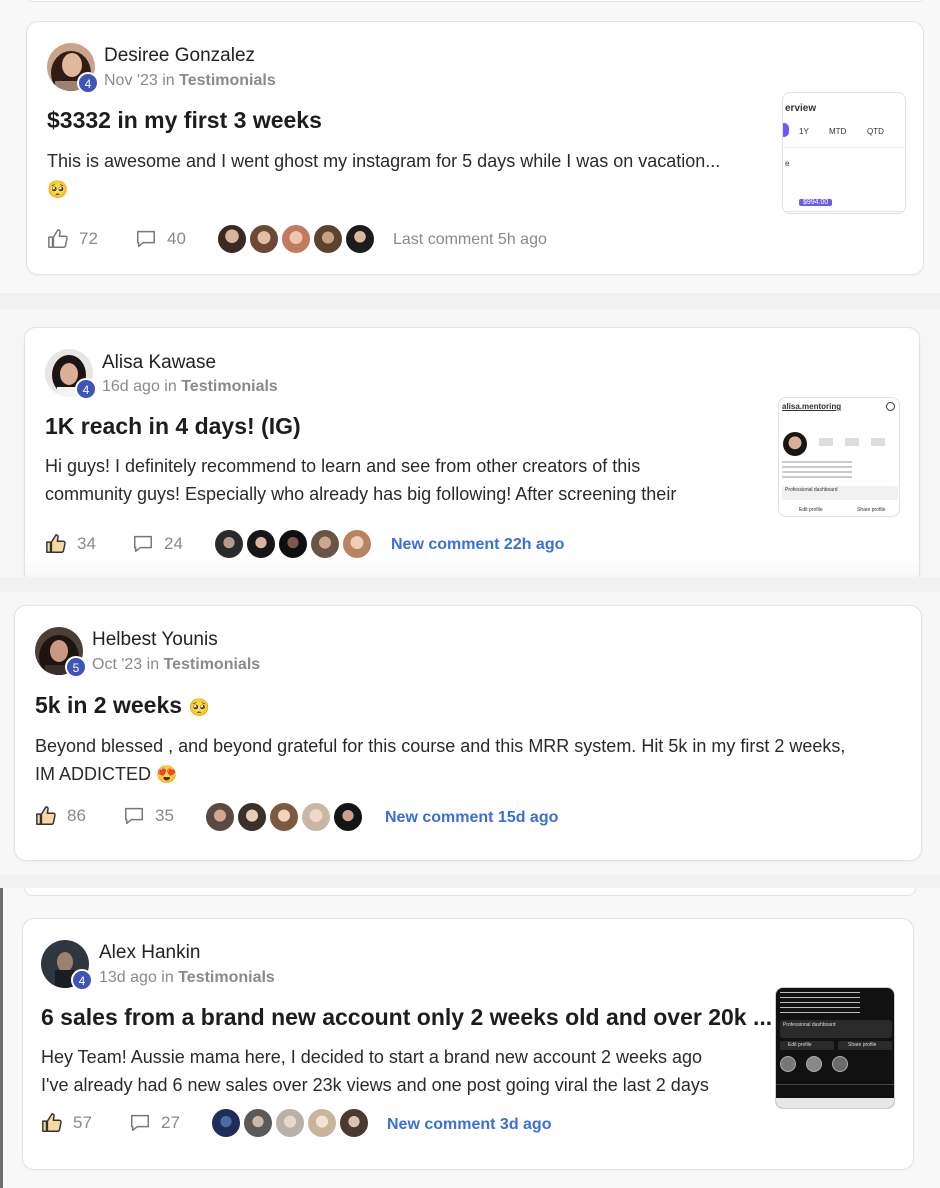 The width and height of the screenshot is (940, 1188). I want to click on comment-count: 35, so click(164, 815).